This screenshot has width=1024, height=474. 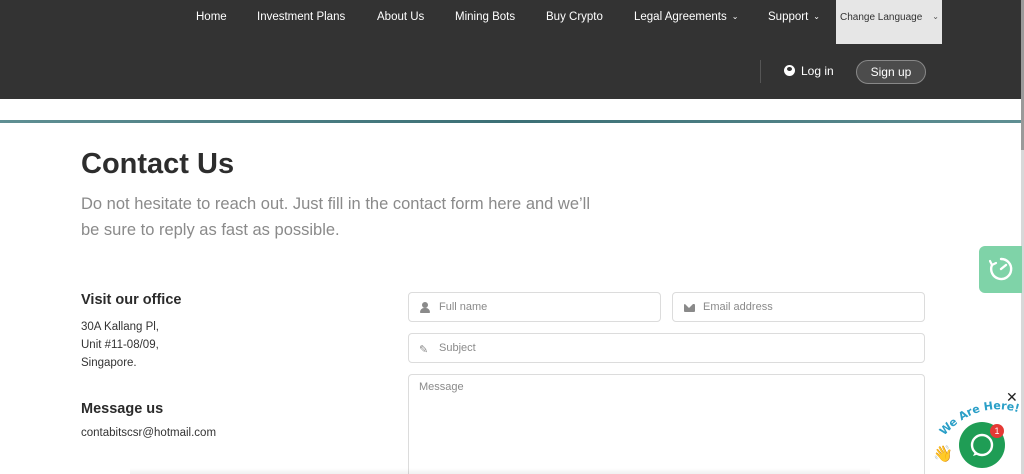 What do you see at coordinates (211, 17) in the screenshot?
I see `nav-home: Home` at bounding box center [211, 17].